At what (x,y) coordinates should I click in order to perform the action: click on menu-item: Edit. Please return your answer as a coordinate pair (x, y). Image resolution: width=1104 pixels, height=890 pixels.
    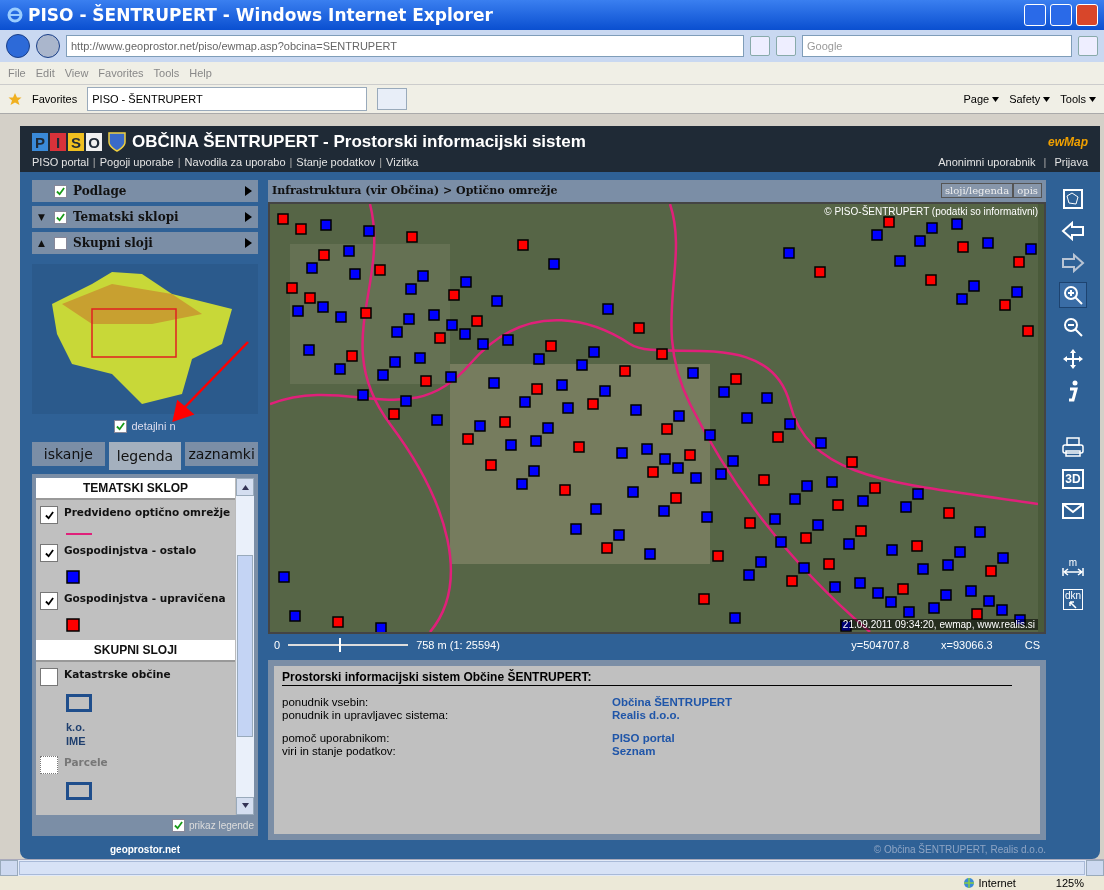
    Looking at the image, I should click on (45, 73).